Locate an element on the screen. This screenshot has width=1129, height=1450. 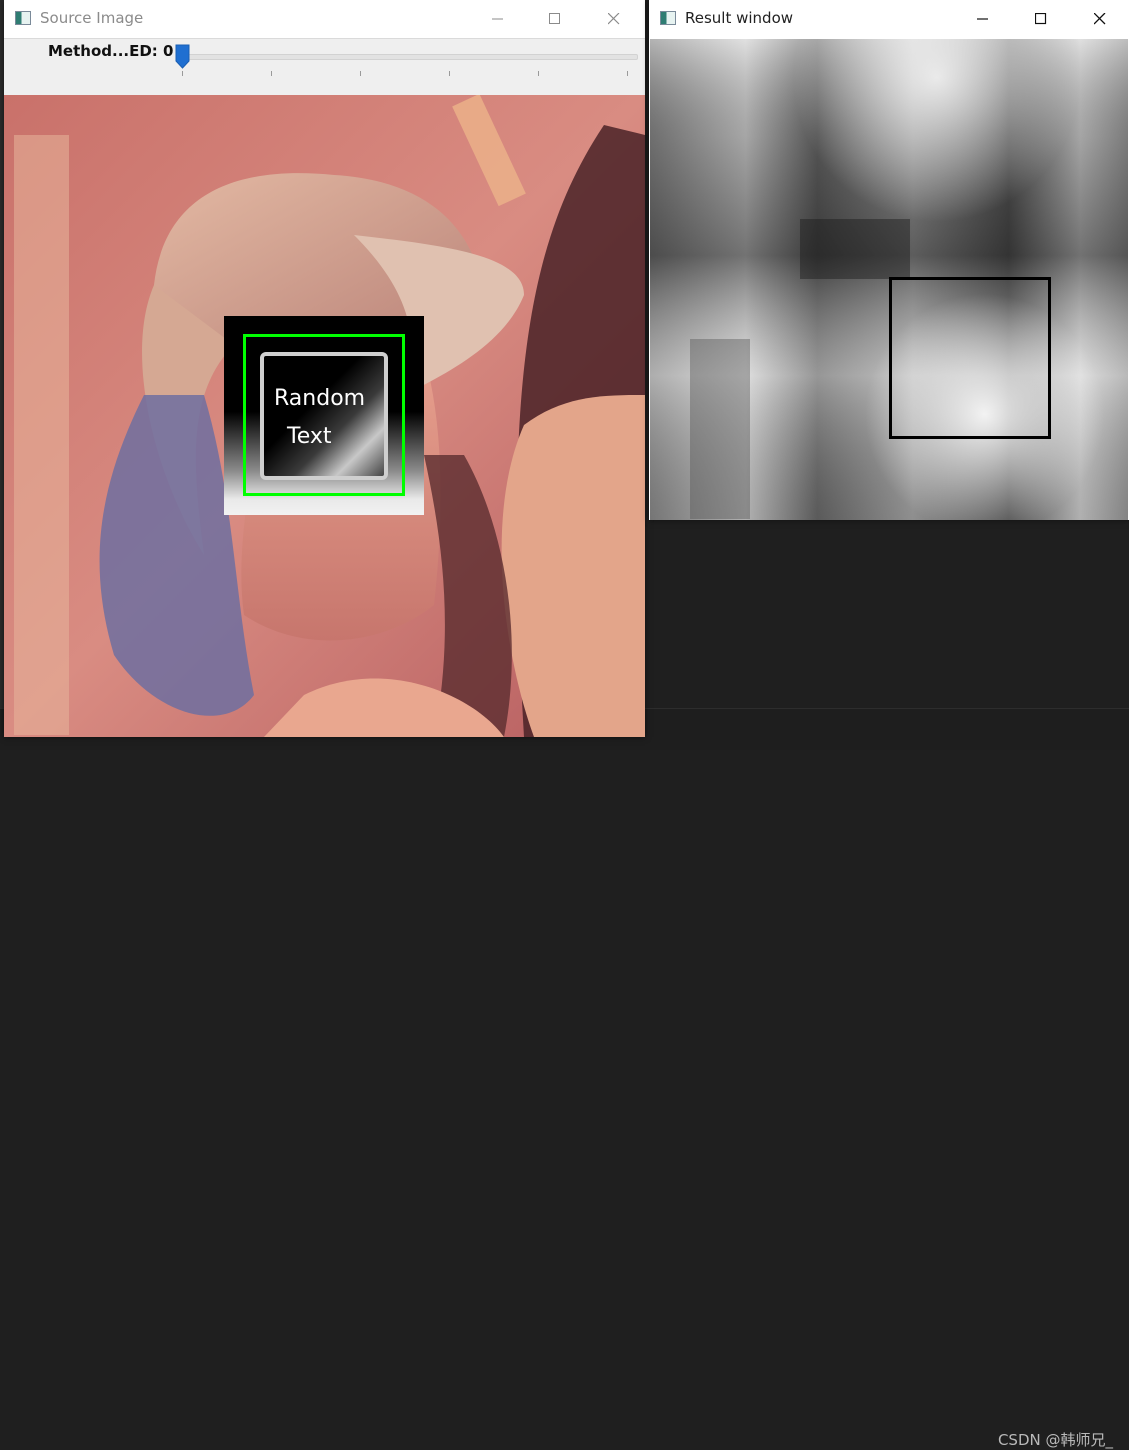
trackbar-label: Method...ED: 0 is located at coordinates (111, 51).